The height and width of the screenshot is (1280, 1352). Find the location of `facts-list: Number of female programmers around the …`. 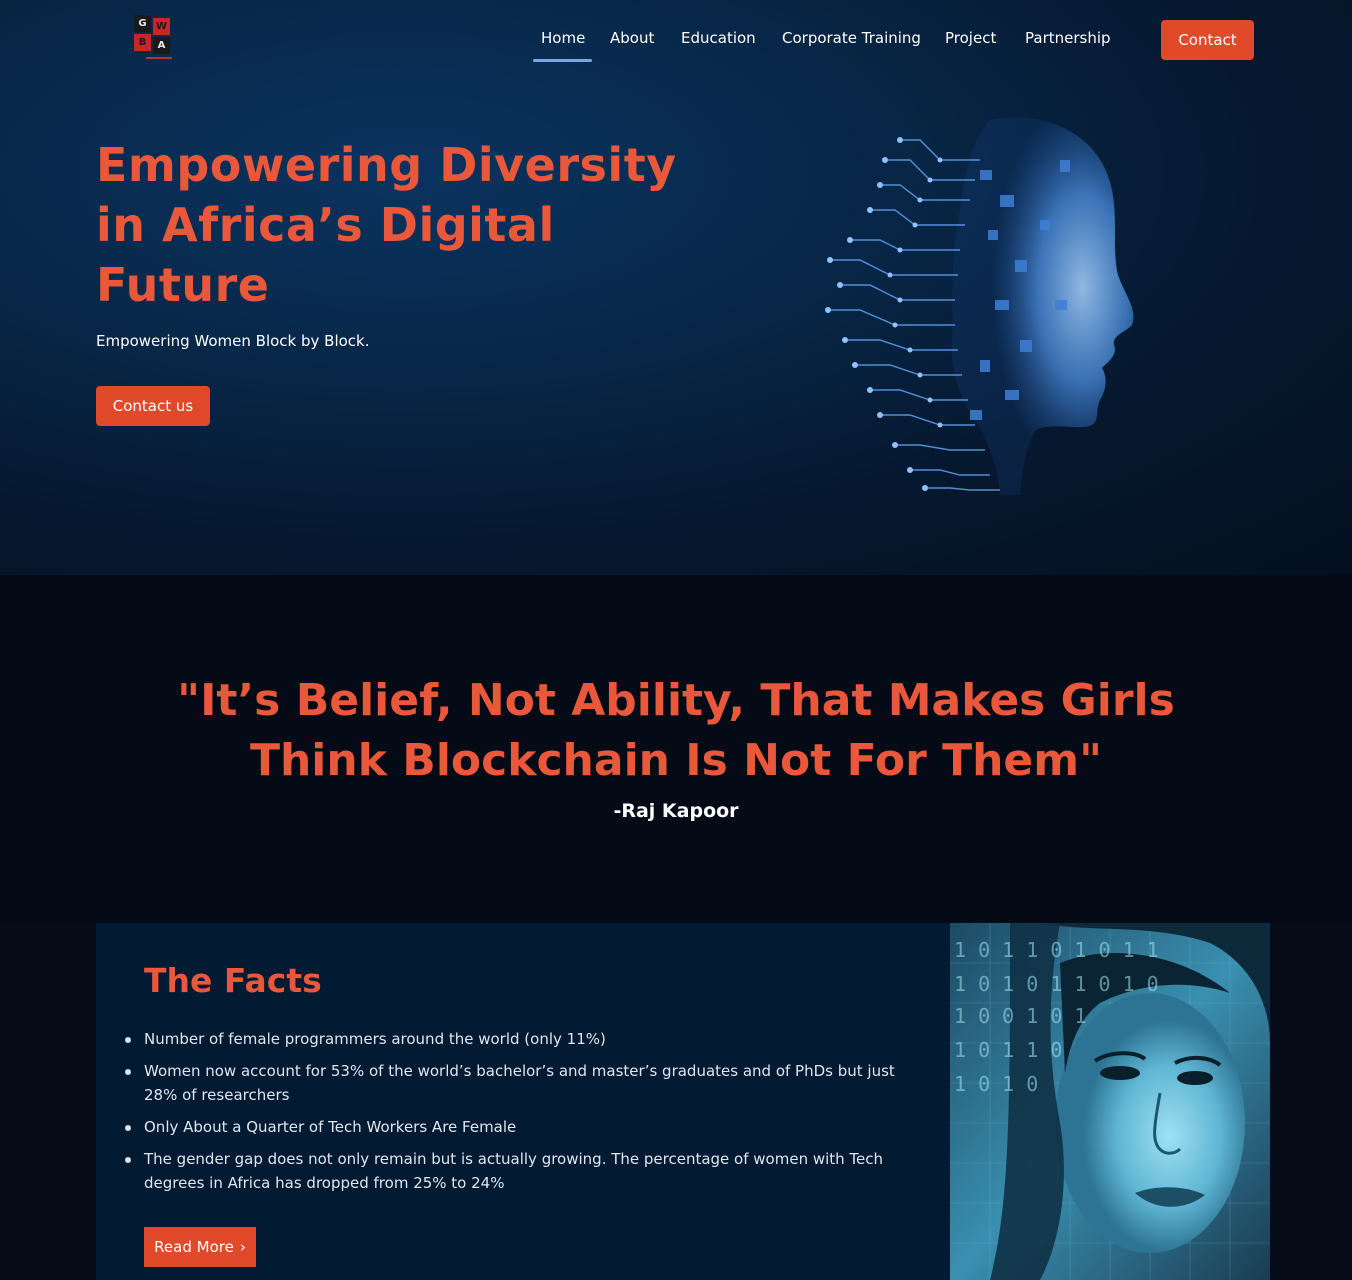

facts-list: Number of female programmers around the … is located at coordinates (517, 1115).